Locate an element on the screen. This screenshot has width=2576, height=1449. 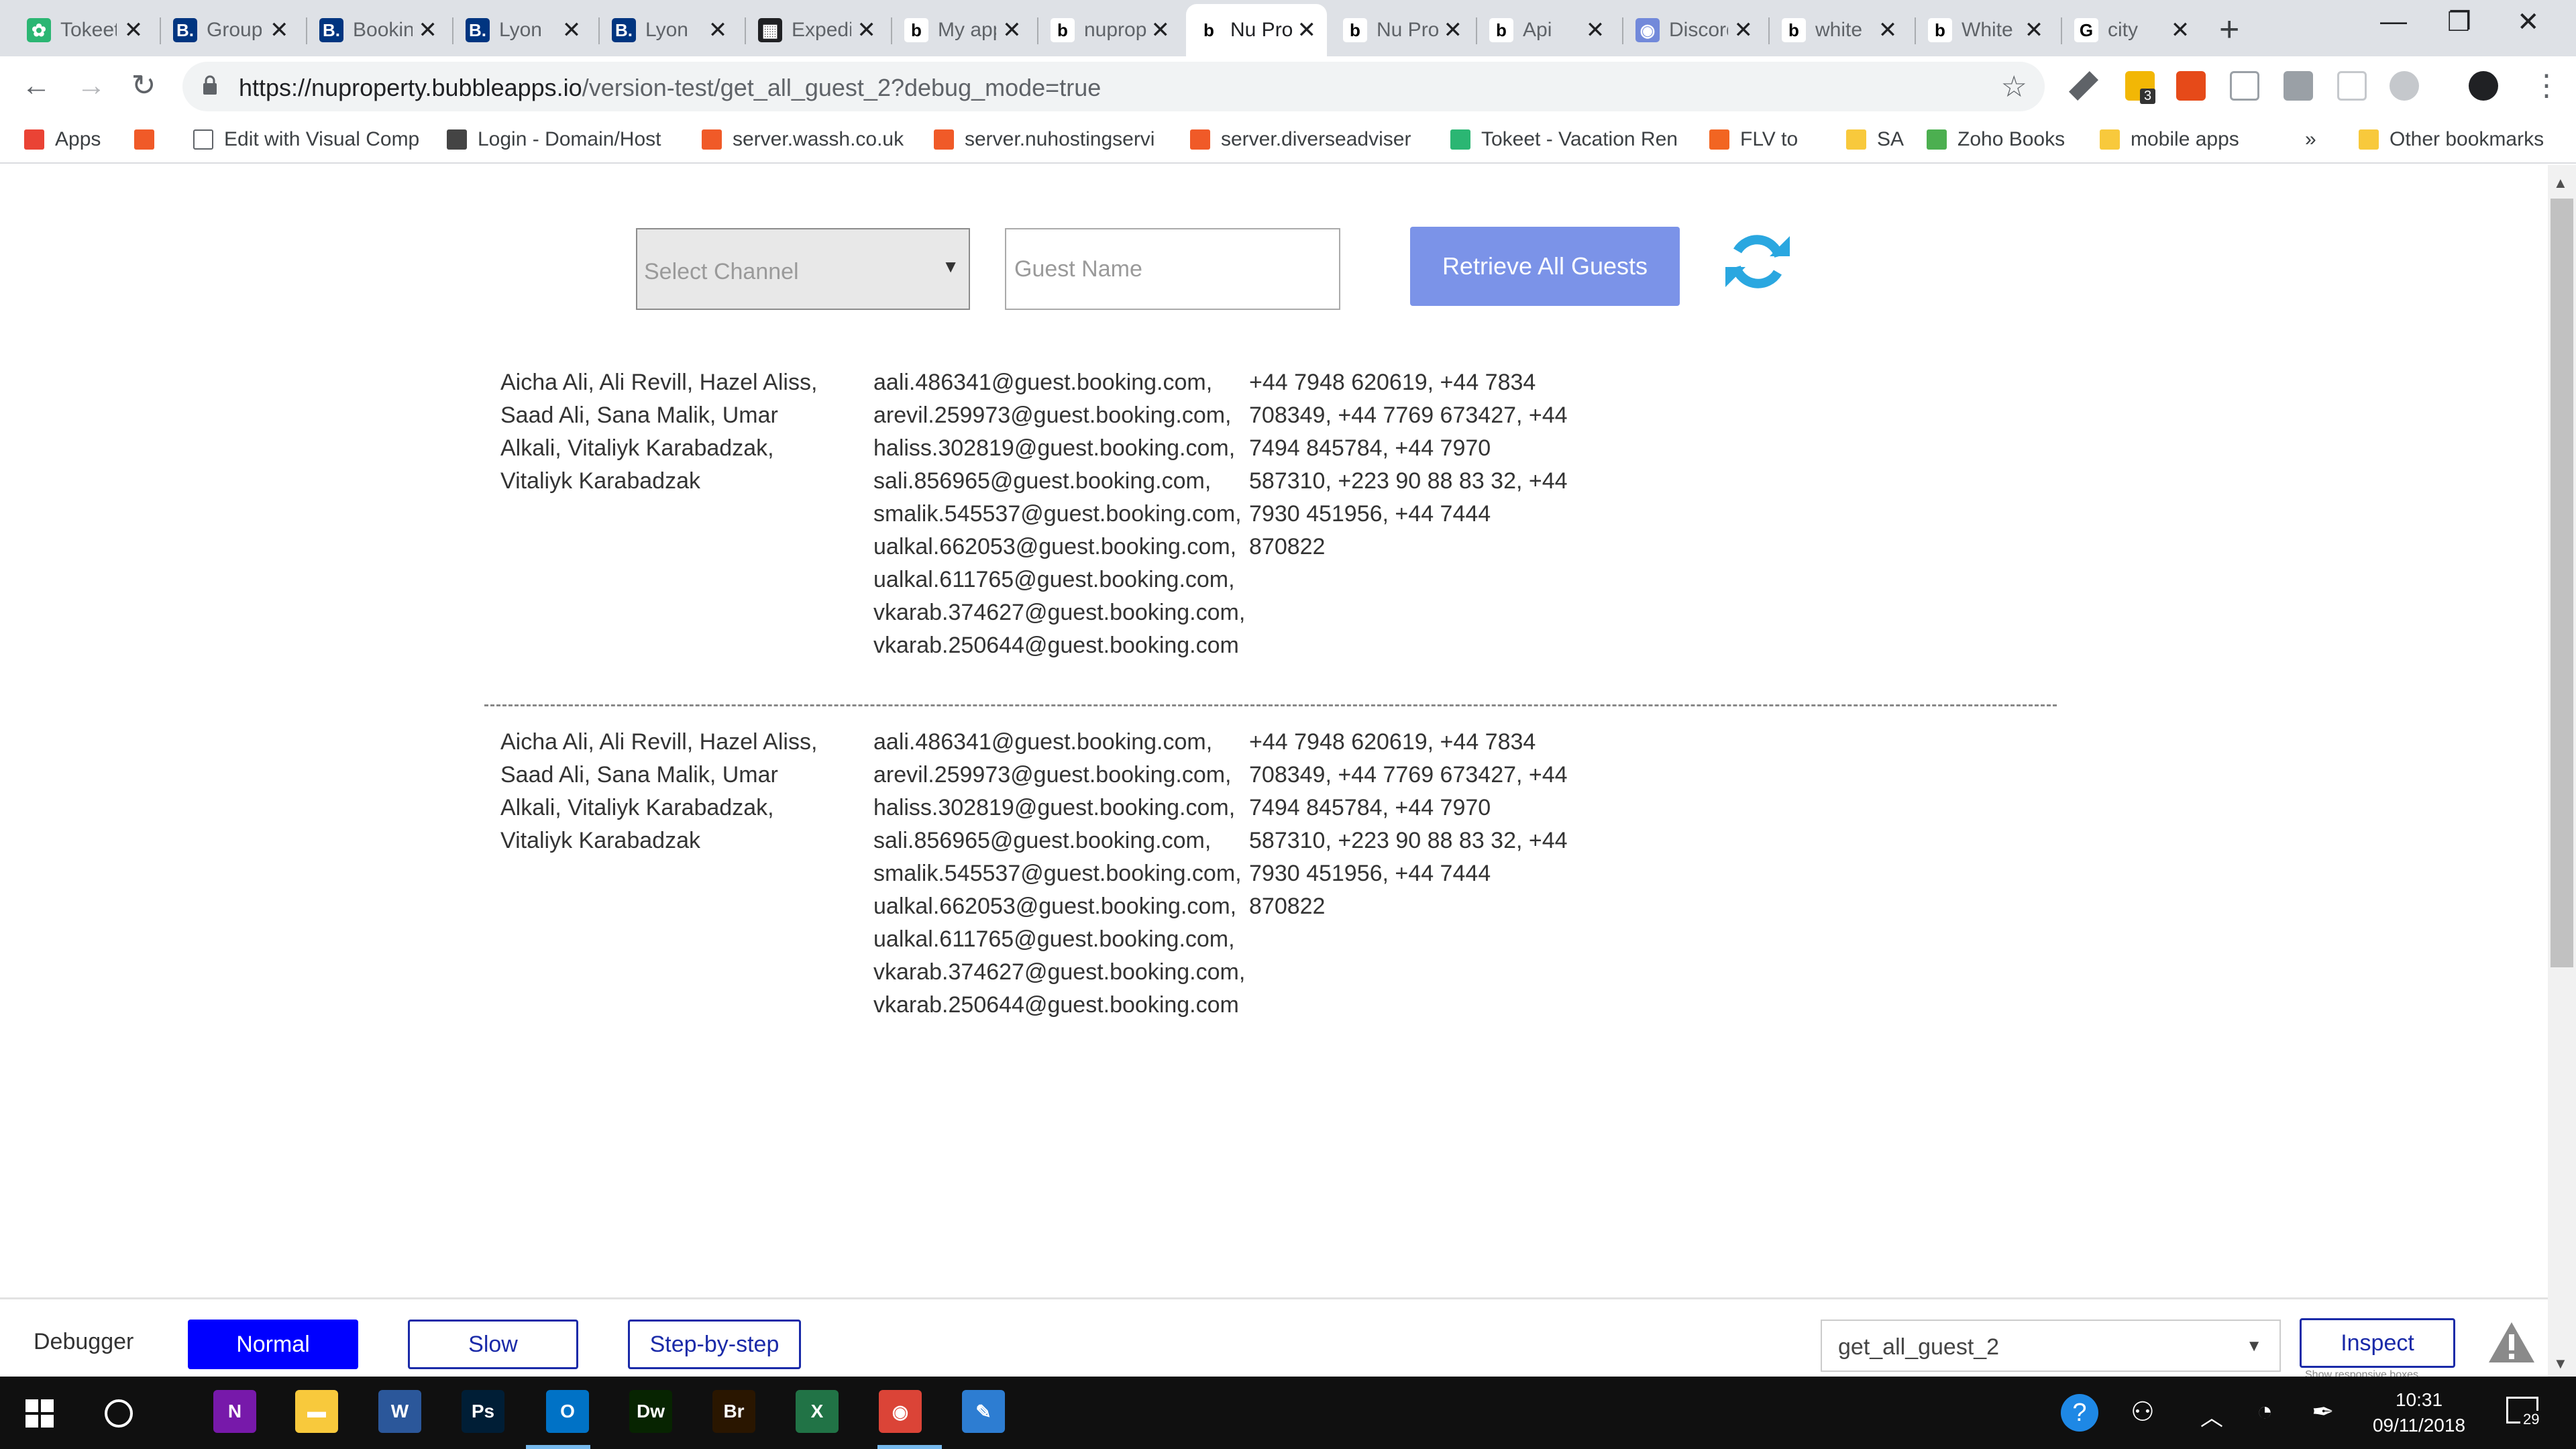
notifications-icon: 29 is located at coordinates (2524, 1412).